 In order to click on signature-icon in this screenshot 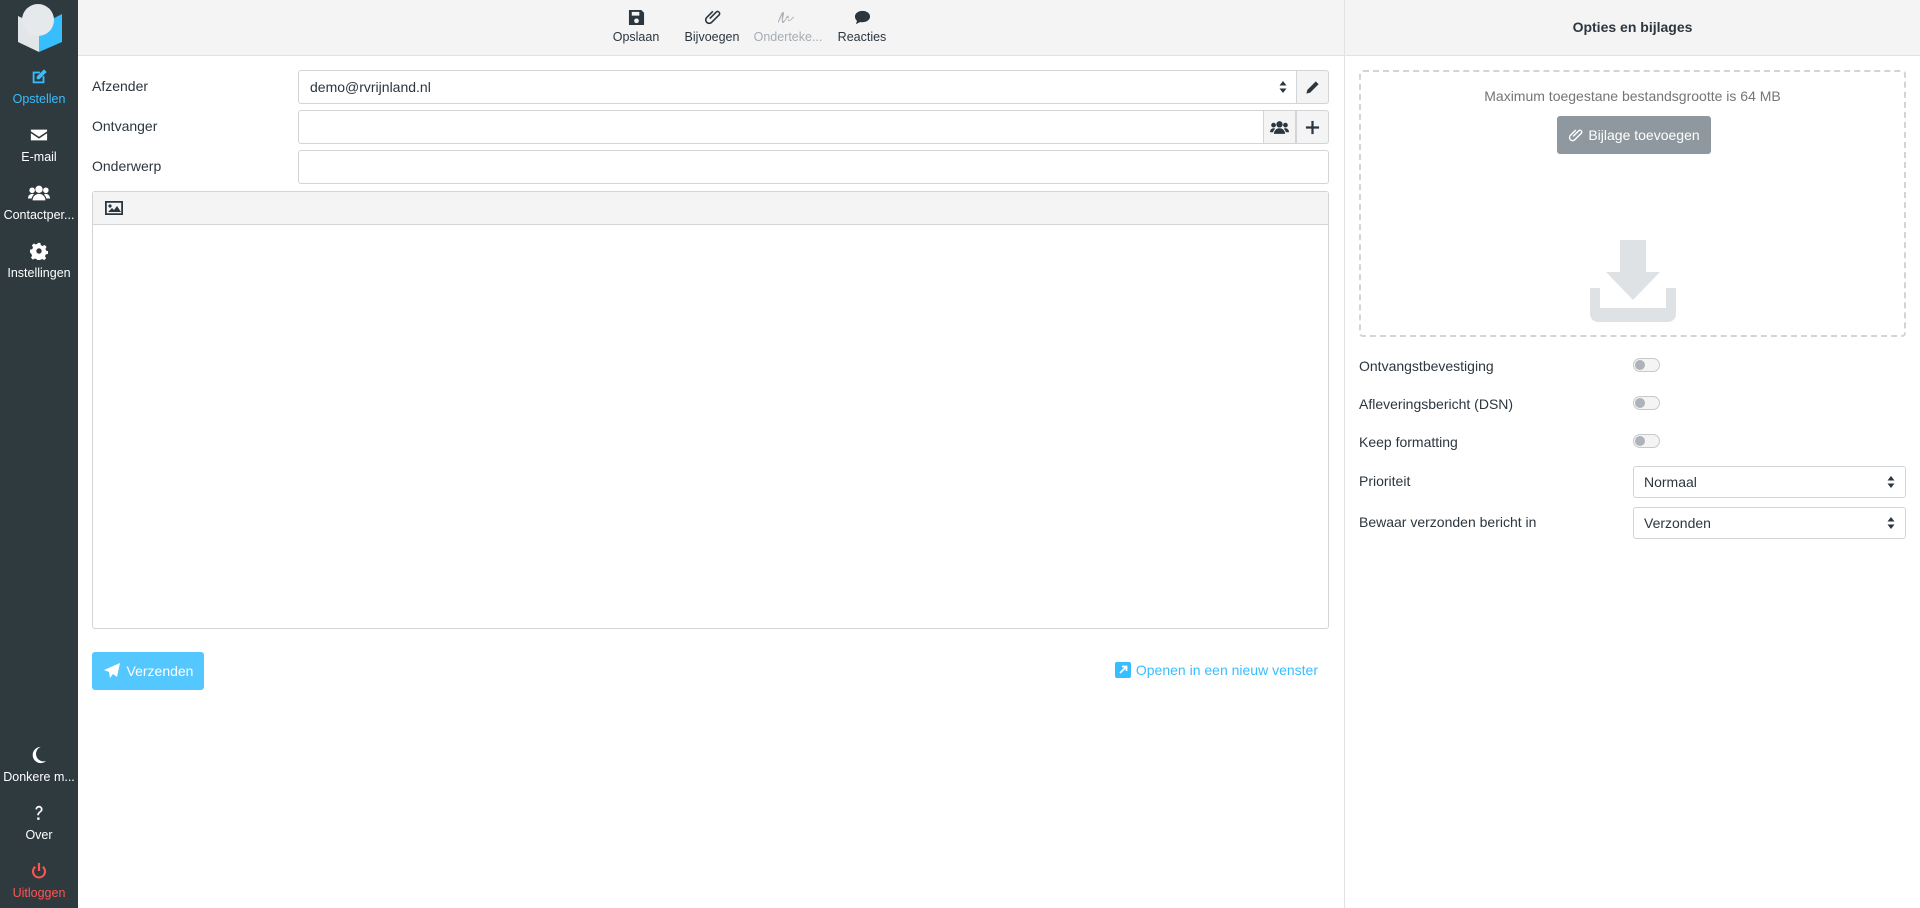, I will do `click(788, 19)`.